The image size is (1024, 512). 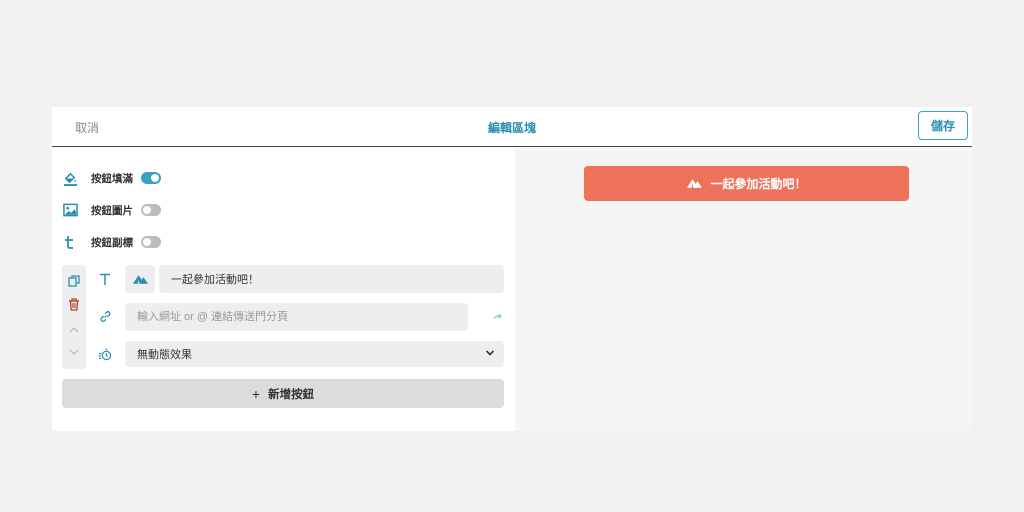 I want to click on option-button-image: 按鈕圖片, so click(x=111, y=210).